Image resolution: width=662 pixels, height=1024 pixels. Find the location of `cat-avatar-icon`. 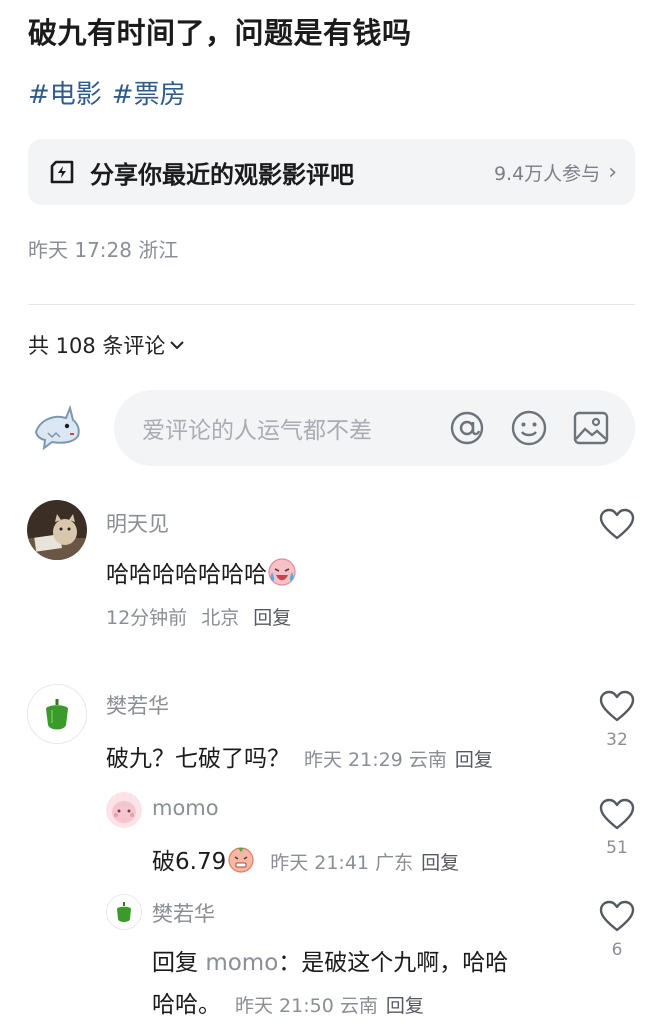

cat-avatar-icon is located at coordinates (57, 530).